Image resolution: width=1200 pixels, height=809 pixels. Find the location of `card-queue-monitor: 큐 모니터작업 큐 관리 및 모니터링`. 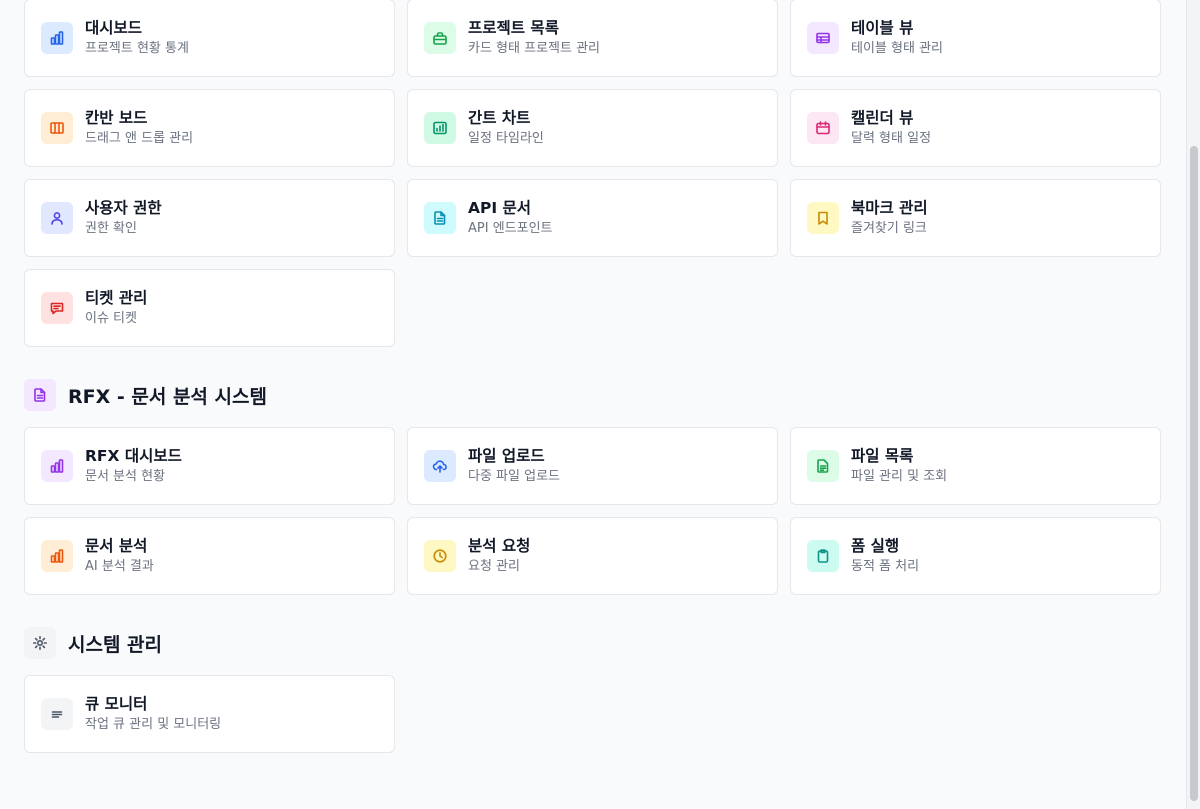

card-queue-monitor: 큐 모니터작업 큐 관리 및 모니터링 is located at coordinates (209, 714).